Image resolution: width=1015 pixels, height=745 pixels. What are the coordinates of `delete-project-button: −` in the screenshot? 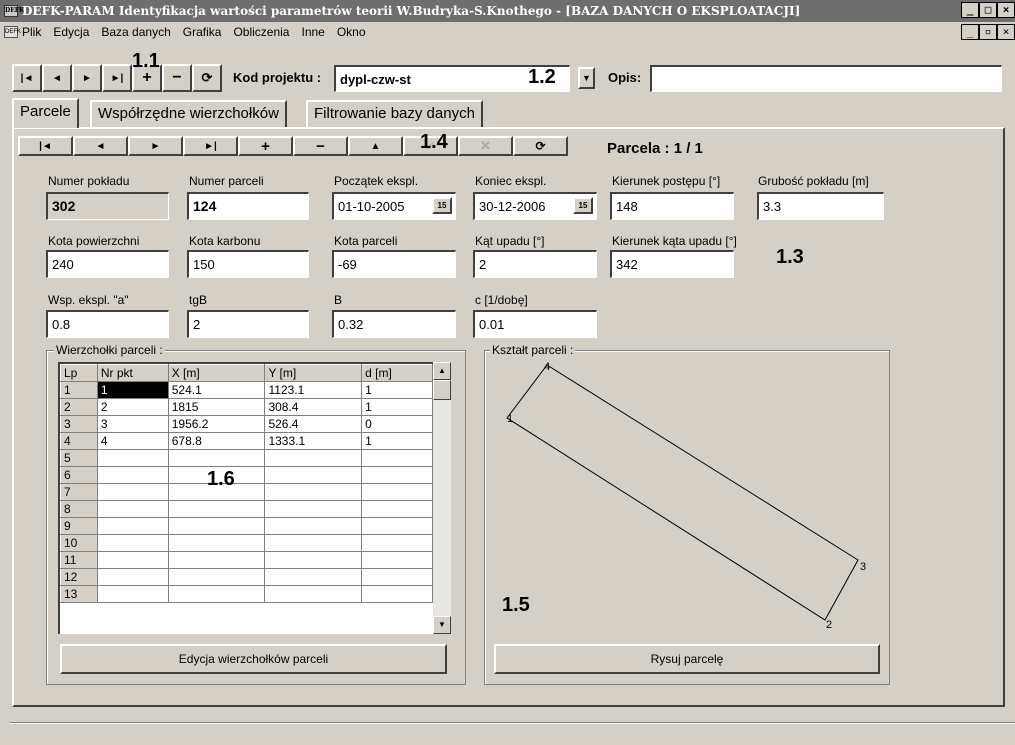 It's located at (177, 78).